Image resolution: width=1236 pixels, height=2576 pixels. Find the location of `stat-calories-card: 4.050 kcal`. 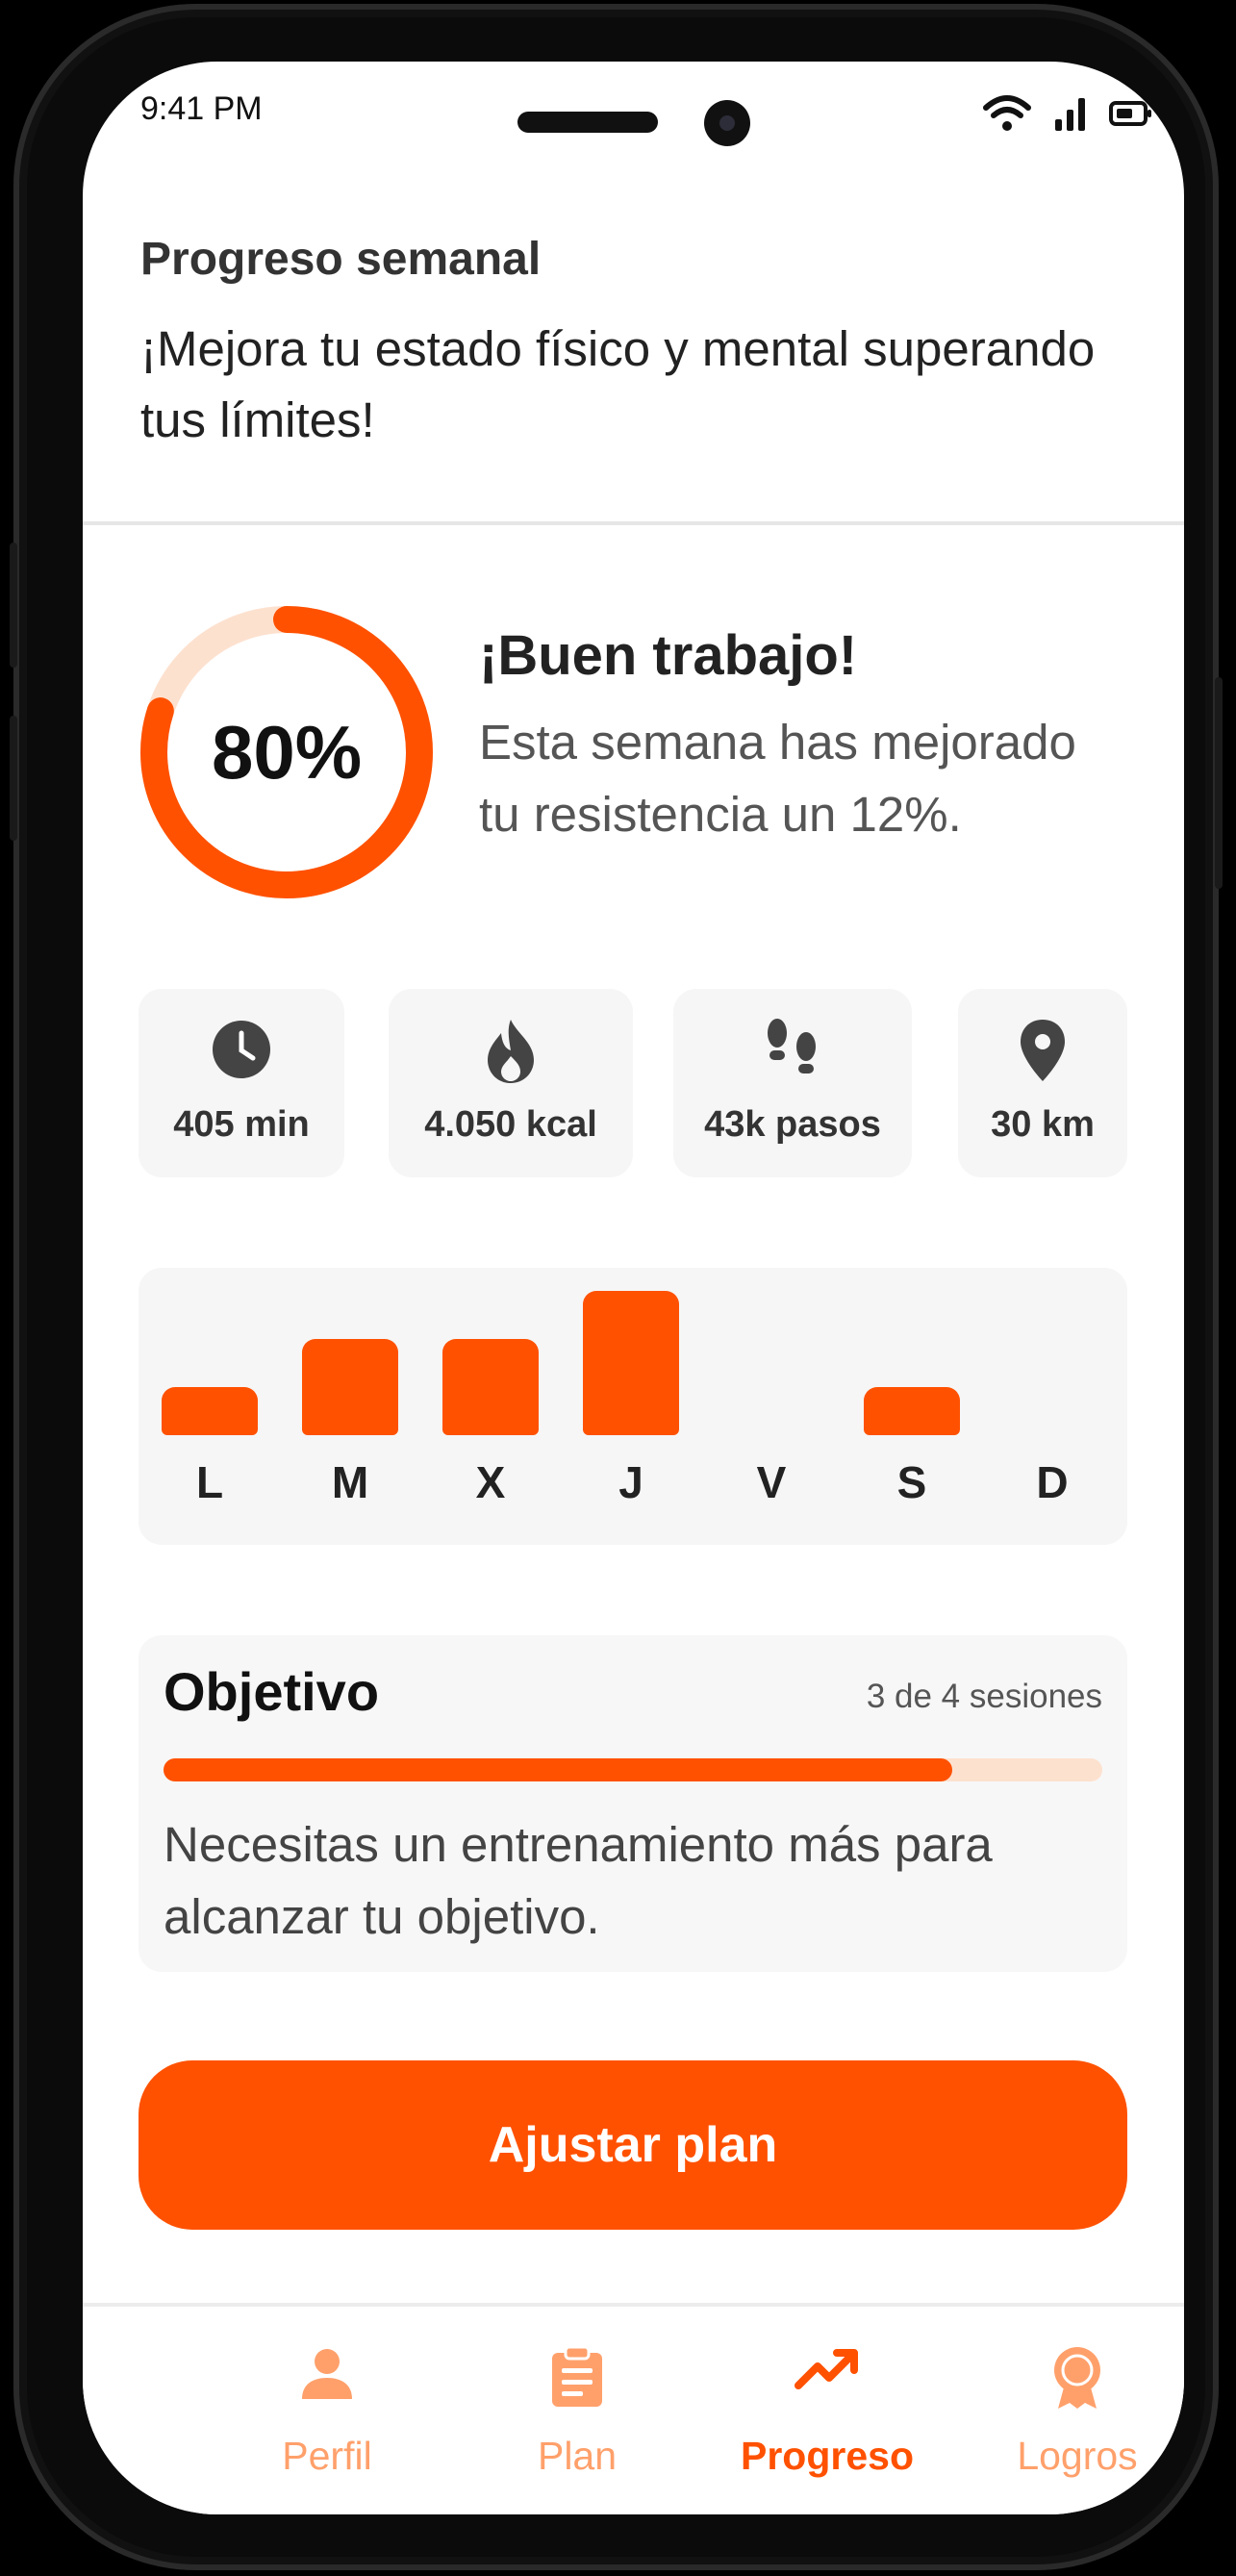

stat-calories-card: 4.050 kcal is located at coordinates (511, 1083).